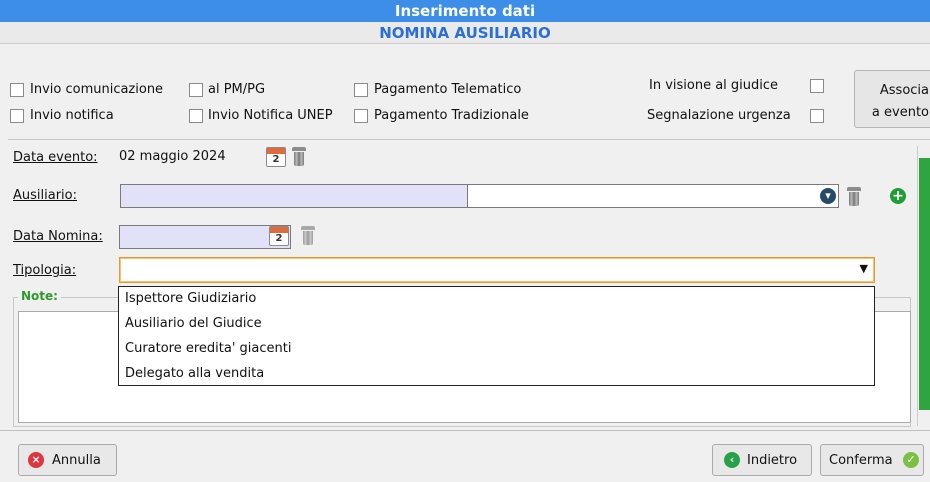  I want to click on scrollbar, so click(923, 286).